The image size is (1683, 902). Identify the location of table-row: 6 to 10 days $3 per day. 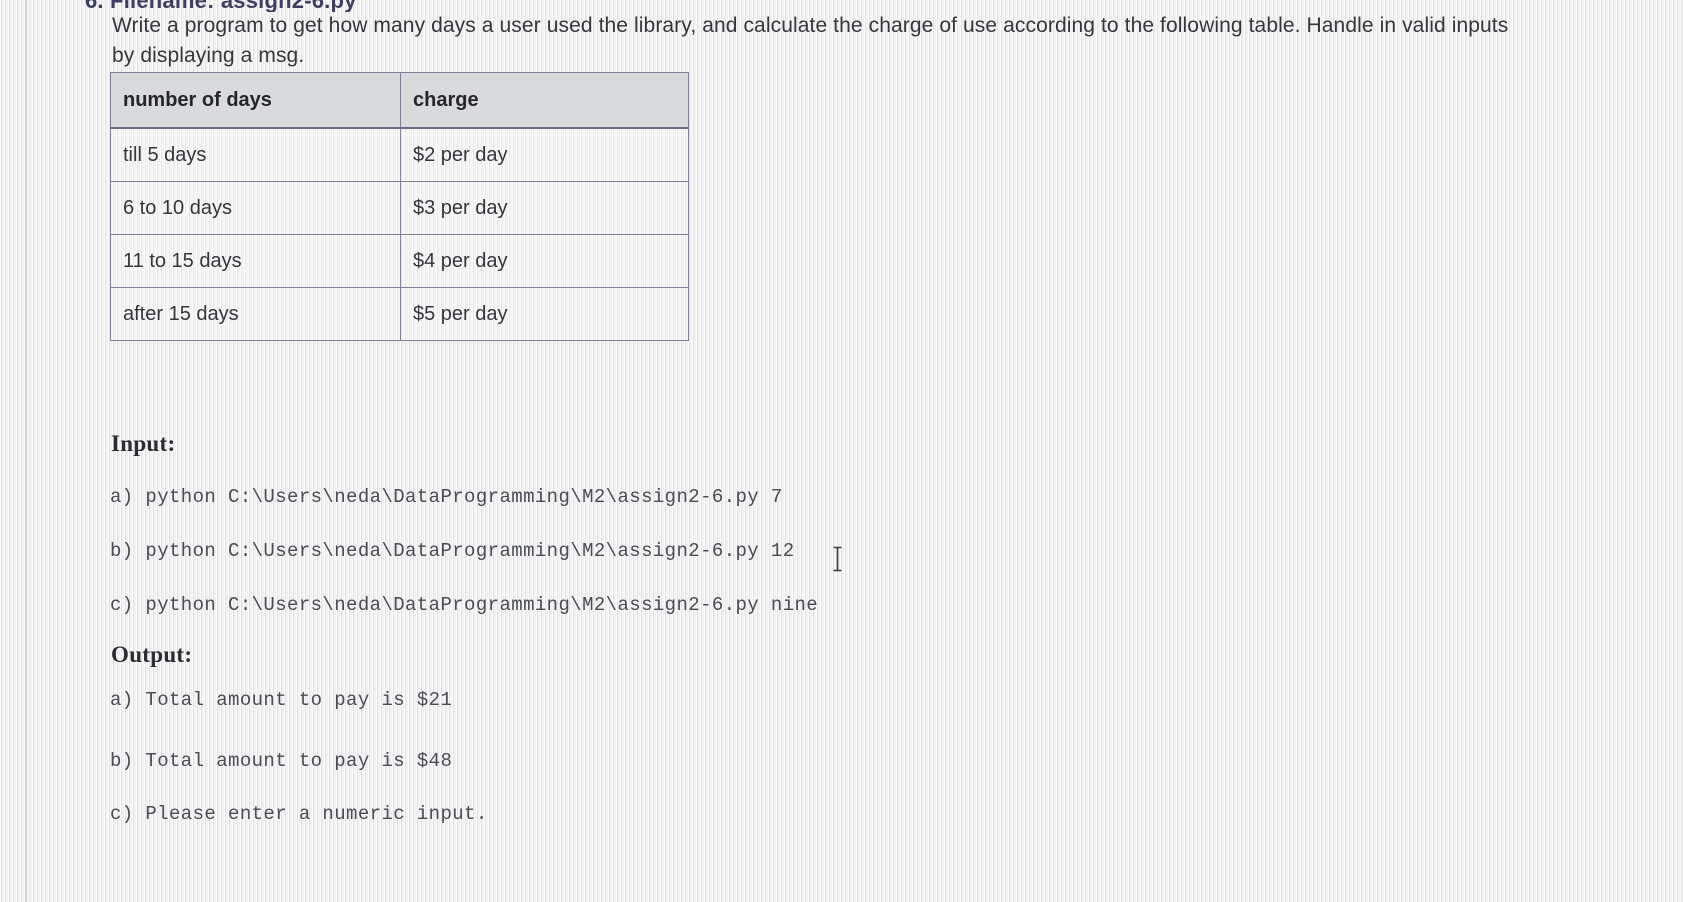
(399, 208).